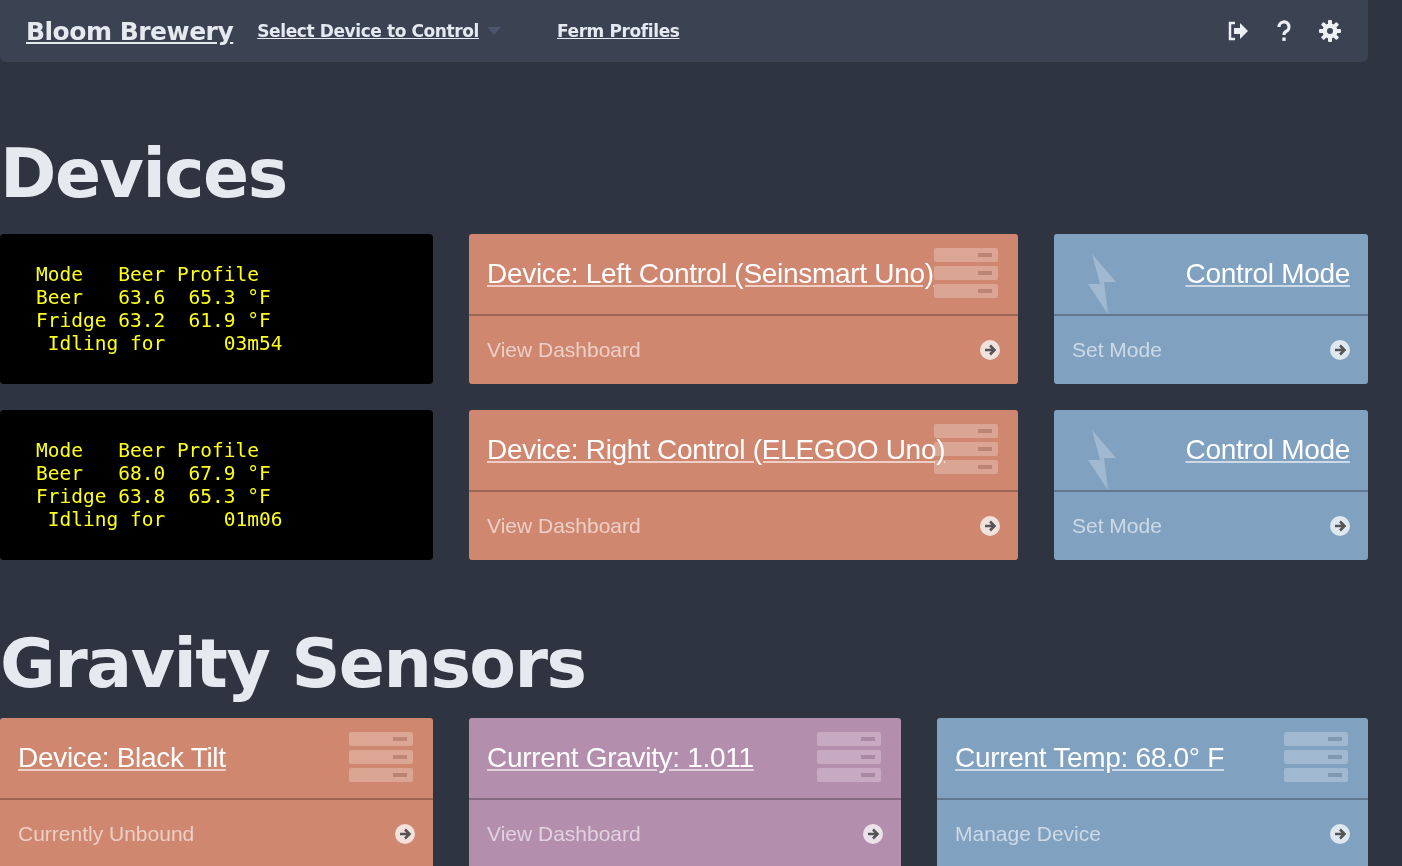 This screenshot has width=1402, height=866. I want to click on ferm-profiles-link: Ferm Profiles, so click(618, 31).